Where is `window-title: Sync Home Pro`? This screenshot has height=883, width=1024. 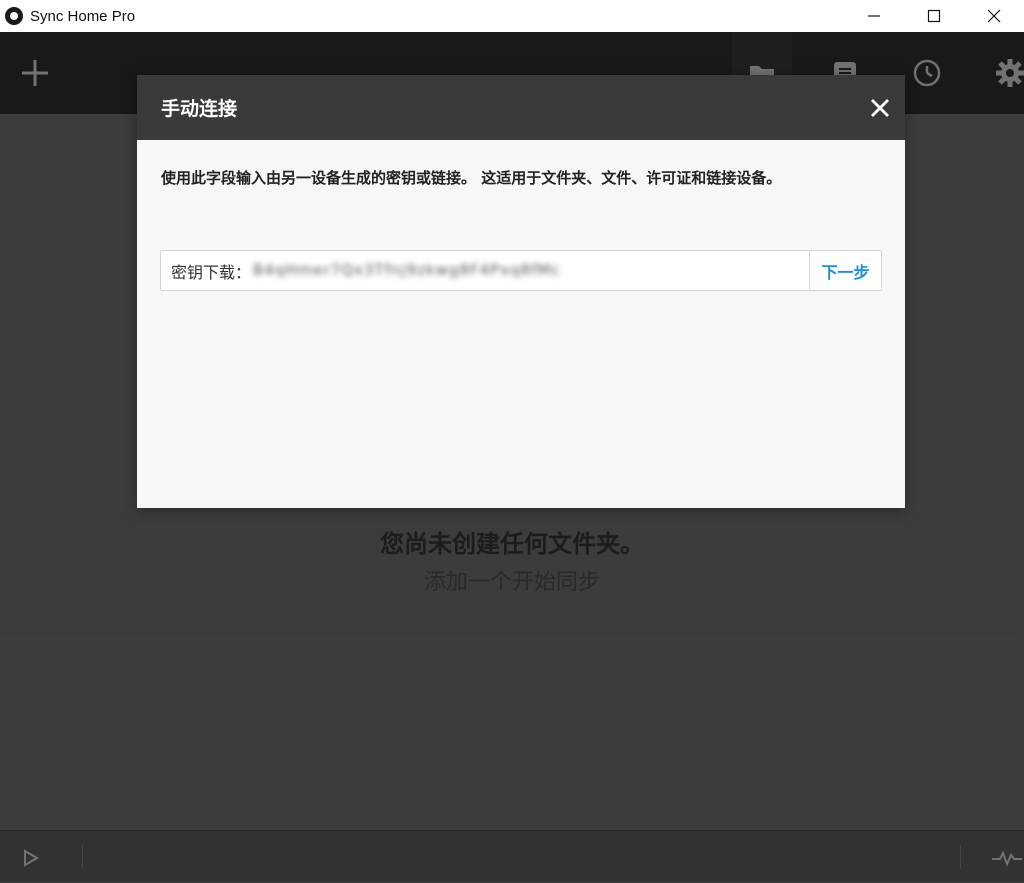
window-title: Sync Home Pro is located at coordinates (83, 16).